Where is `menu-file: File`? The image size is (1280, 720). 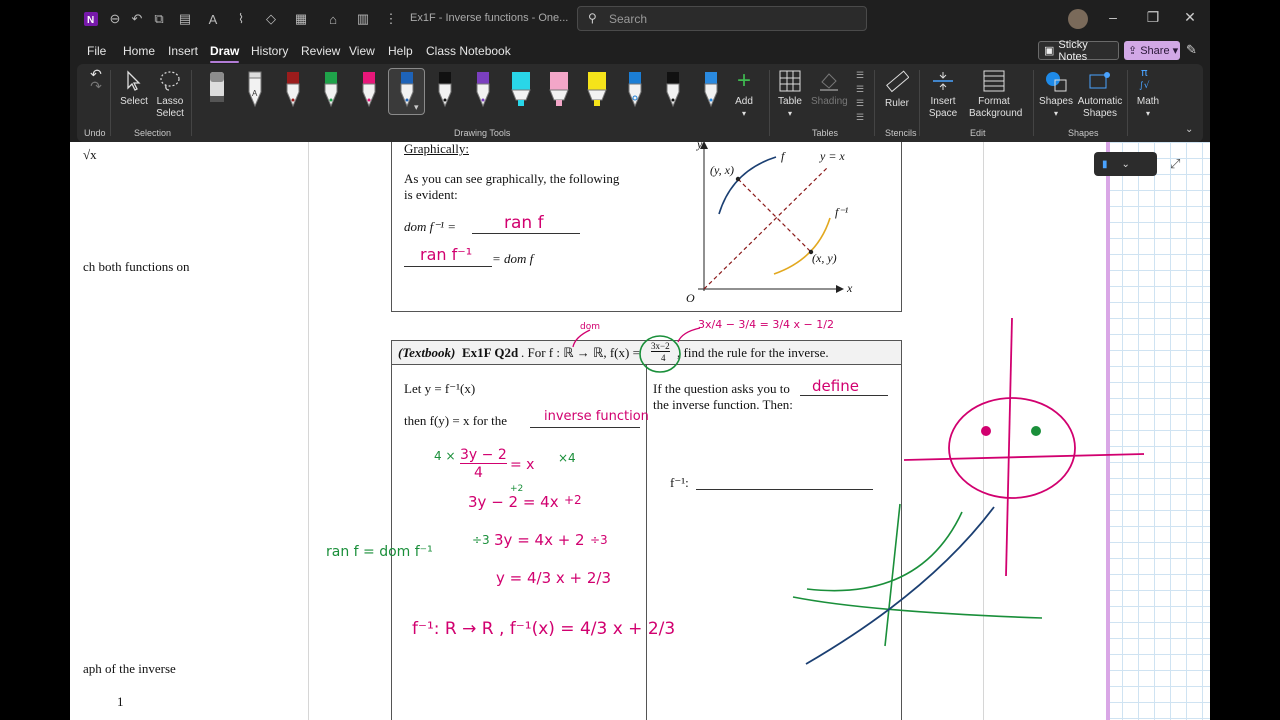
menu-file: File is located at coordinates (96, 51).